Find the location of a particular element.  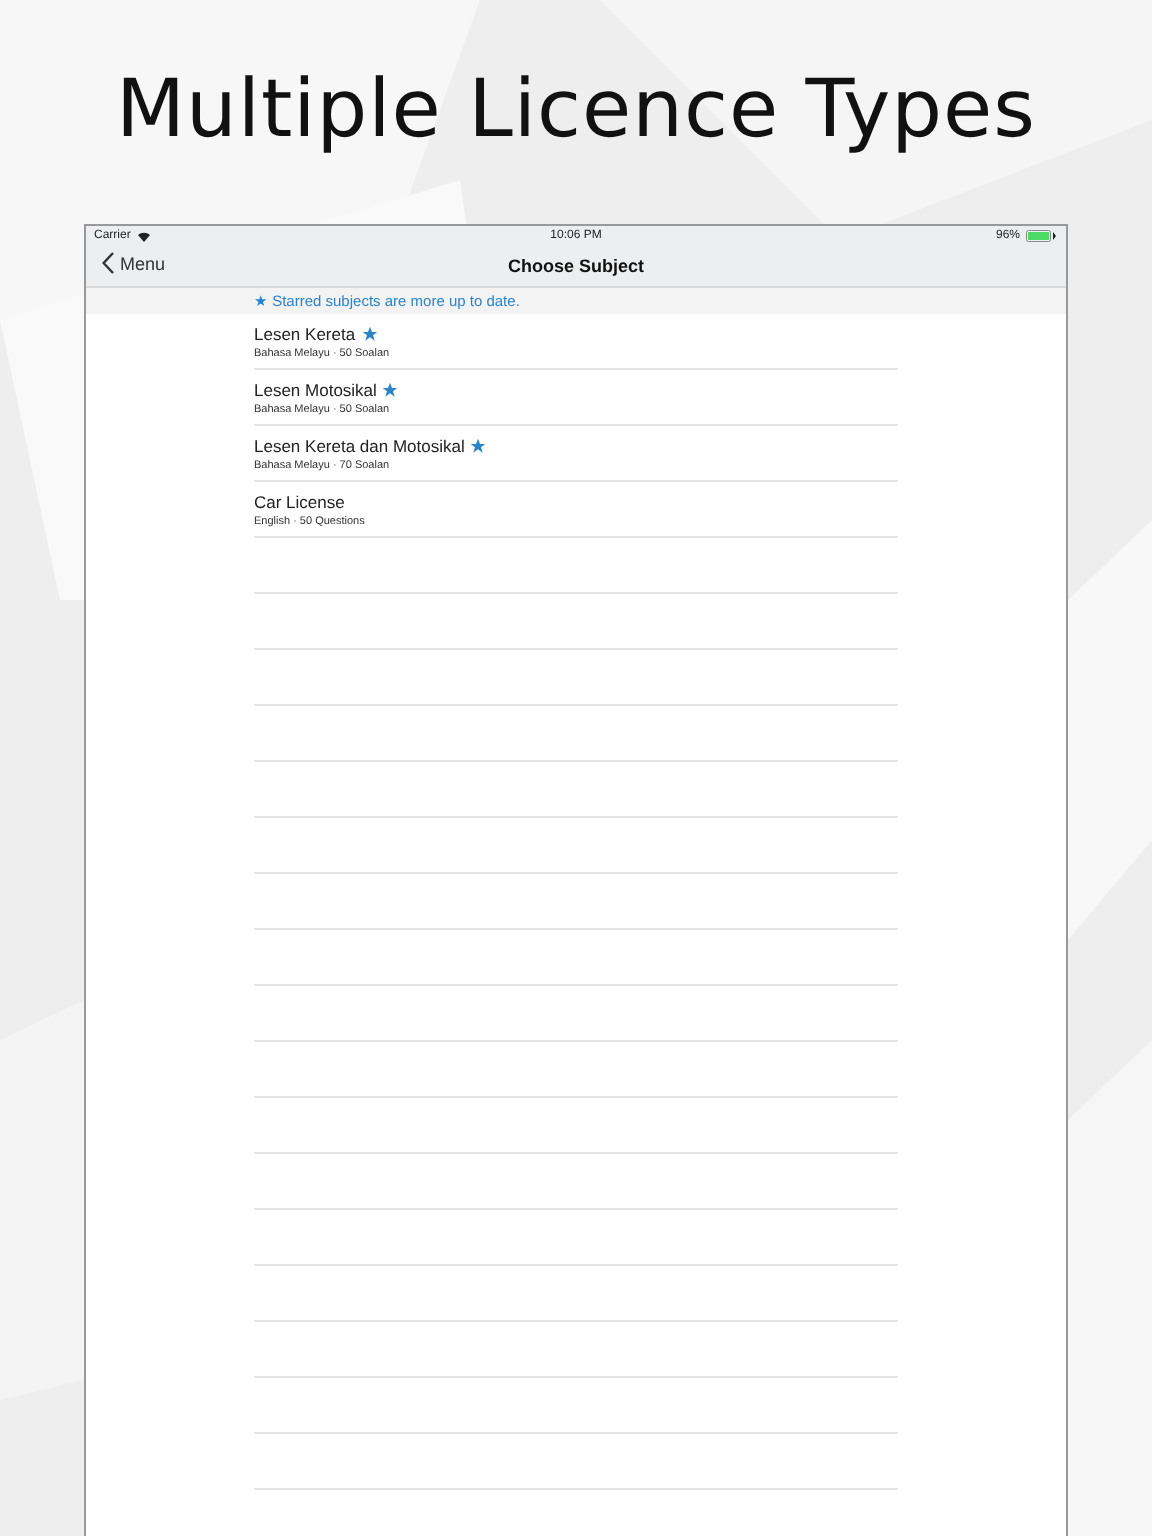

subject-title: Lesen Kereta dan Motosikal is located at coordinates (359, 445).